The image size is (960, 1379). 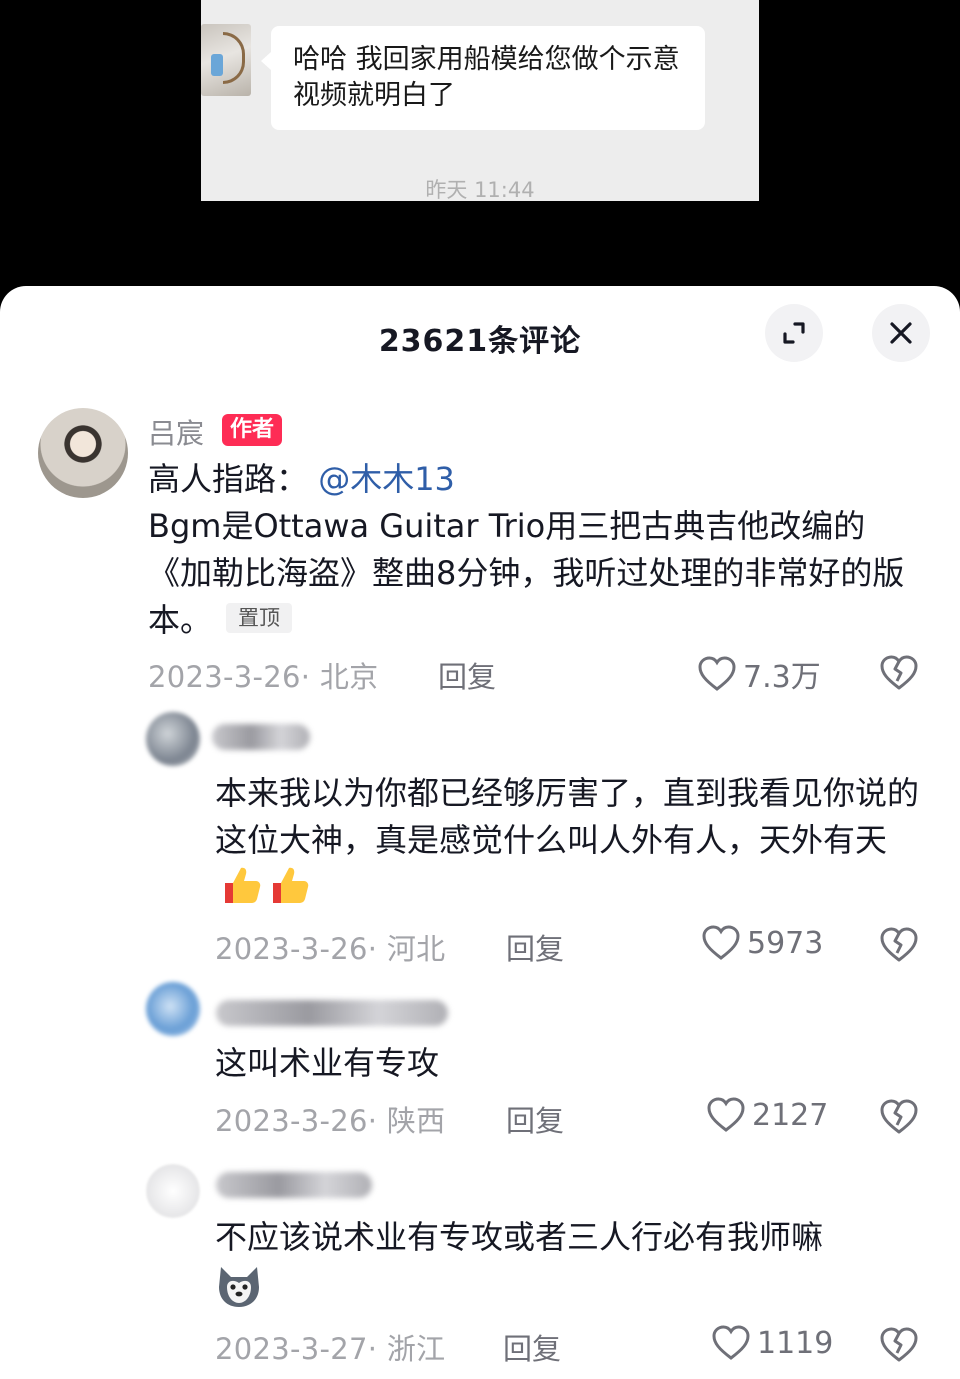 What do you see at coordinates (782, 677) in the screenshot?
I see `like-count: 7.3万` at bounding box center [782, 677].